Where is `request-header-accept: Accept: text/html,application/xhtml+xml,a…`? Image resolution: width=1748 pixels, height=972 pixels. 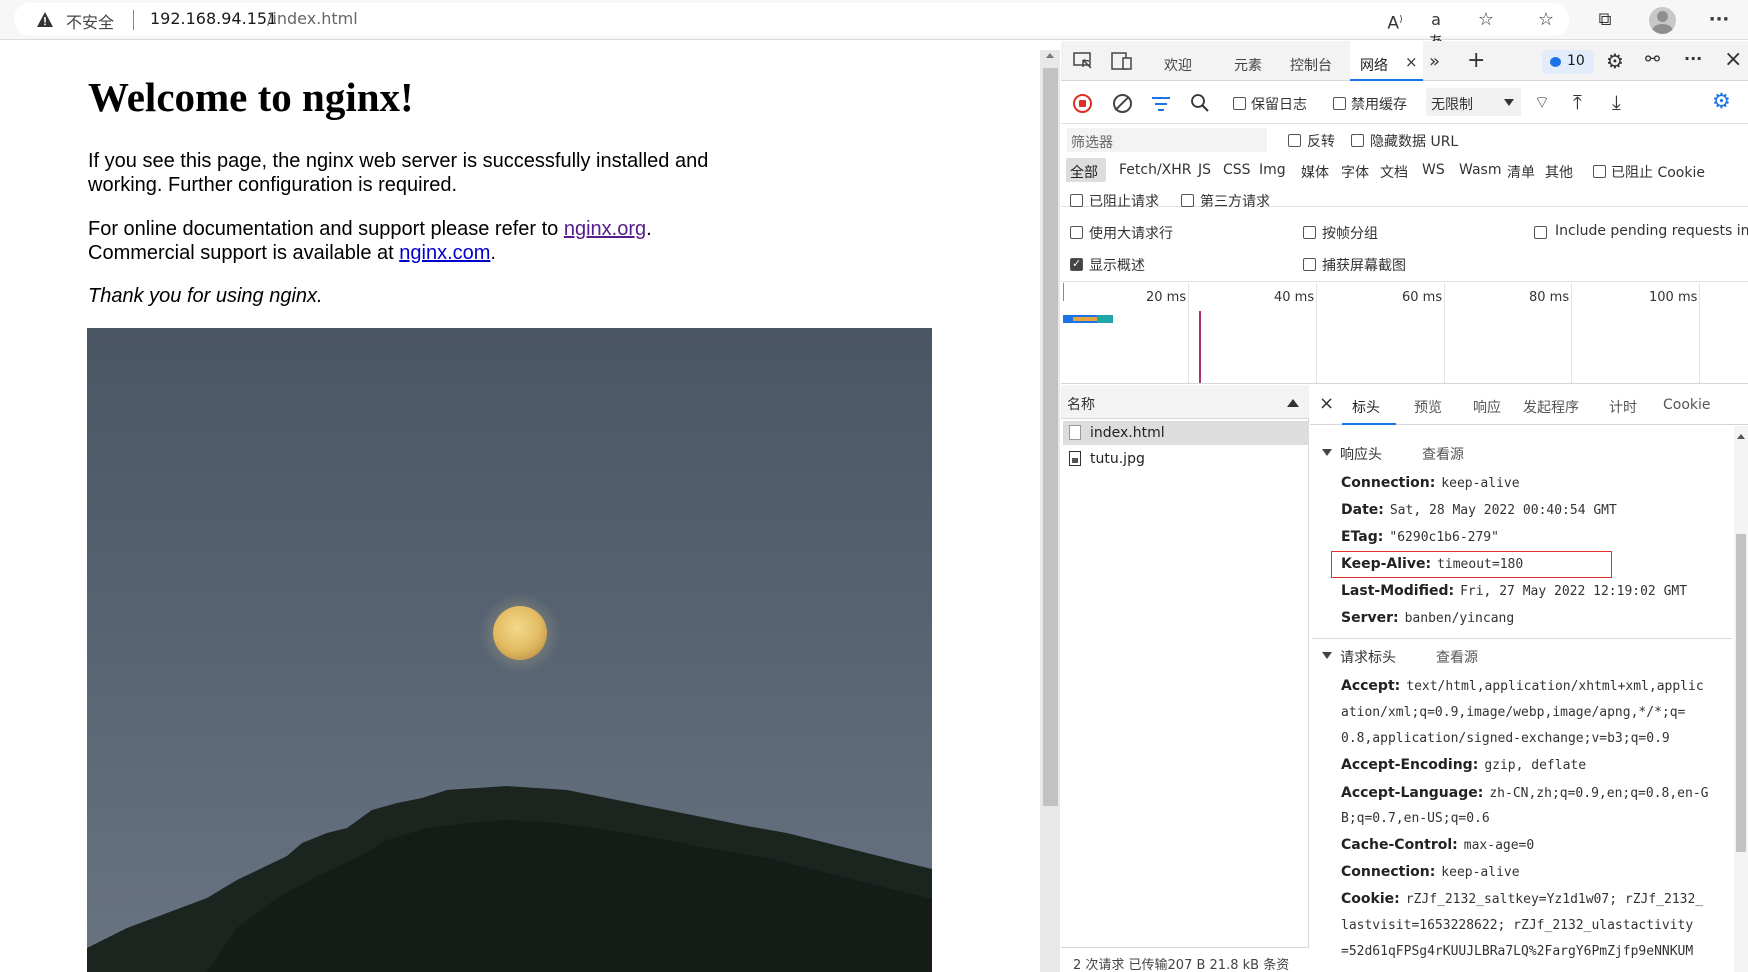
request-header-accept: Accept: text/html,application/xhtml+xml,a… is located at coordinates (1522, 686).